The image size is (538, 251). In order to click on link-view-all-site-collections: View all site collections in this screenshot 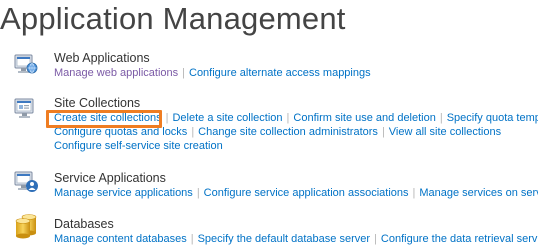, I will do `click(445, 132)`.